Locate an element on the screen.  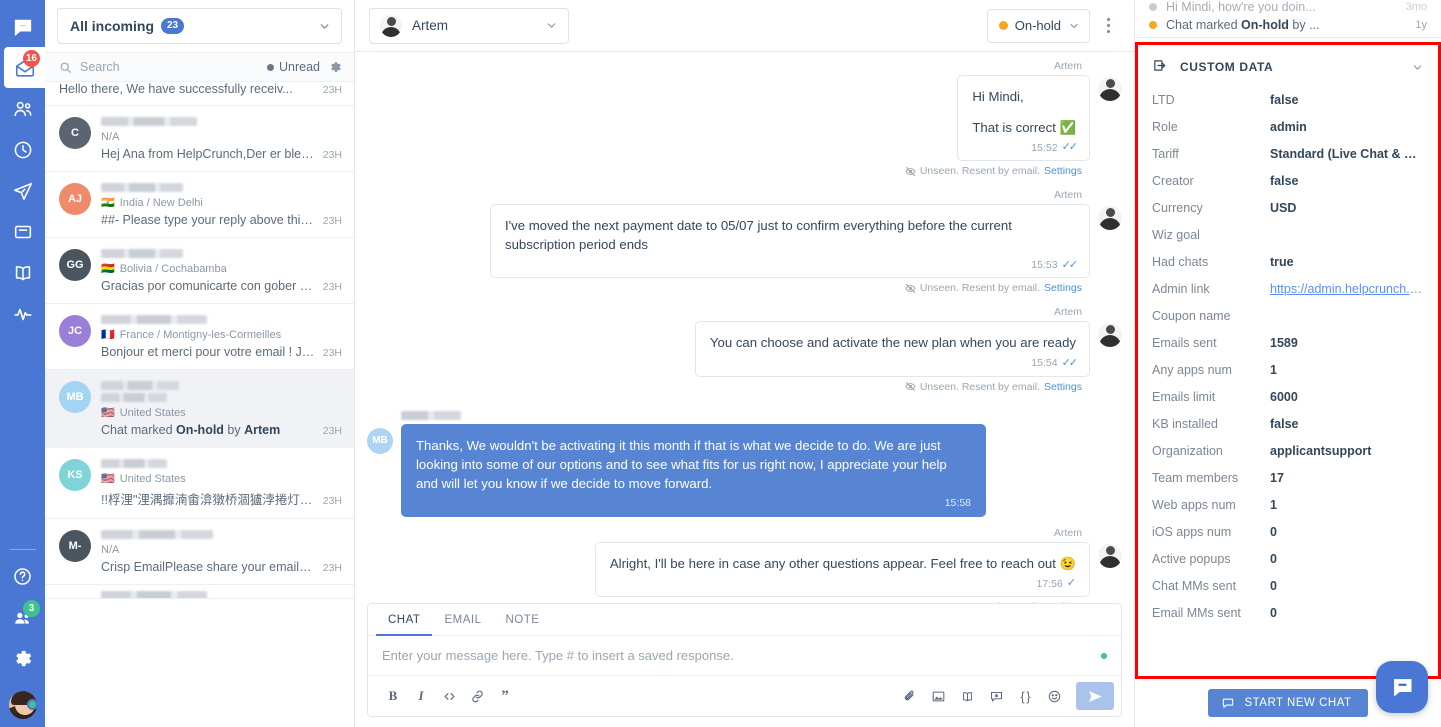
archive-box-icon is located at coordinates (22, 231).